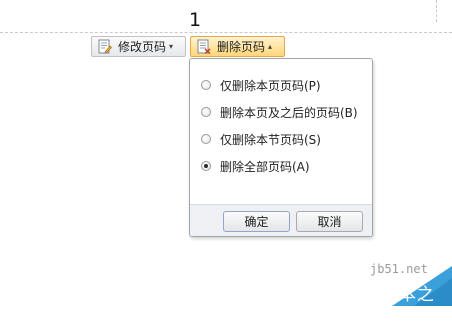 The width and height of the screenshot is (452, 330). I want to click on radio-delete-current-page, so click(206, 85).